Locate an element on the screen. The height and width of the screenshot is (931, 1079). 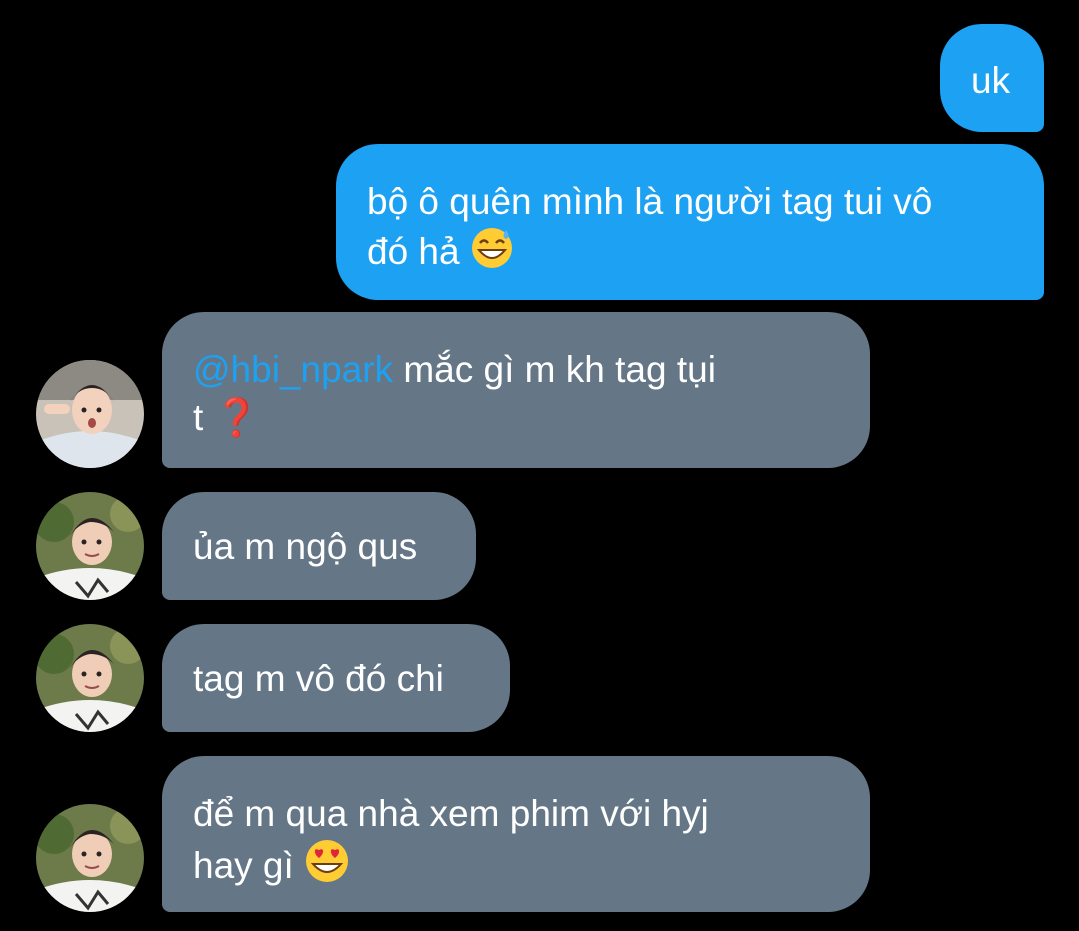
message-text: ủa m ngộ qus is located at coordinates (305, 546).